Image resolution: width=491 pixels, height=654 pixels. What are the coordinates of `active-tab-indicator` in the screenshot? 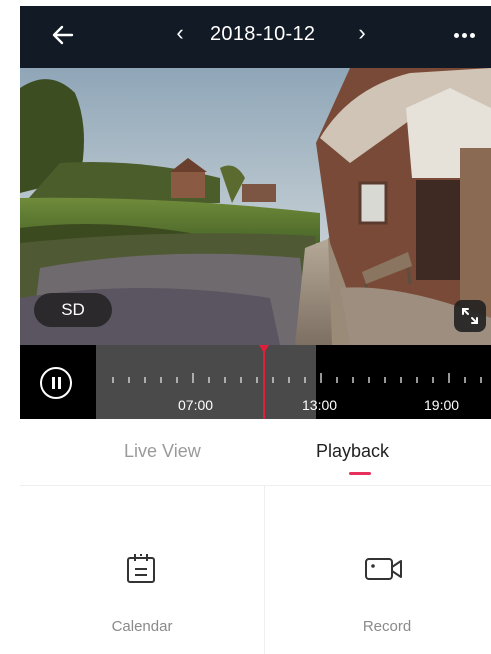 It's located at (360, 473).